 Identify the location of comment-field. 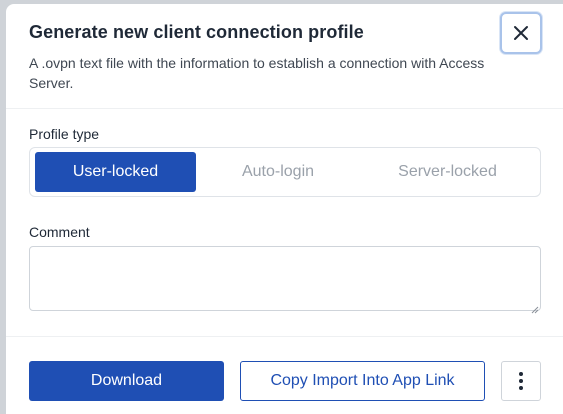
(285, 278).